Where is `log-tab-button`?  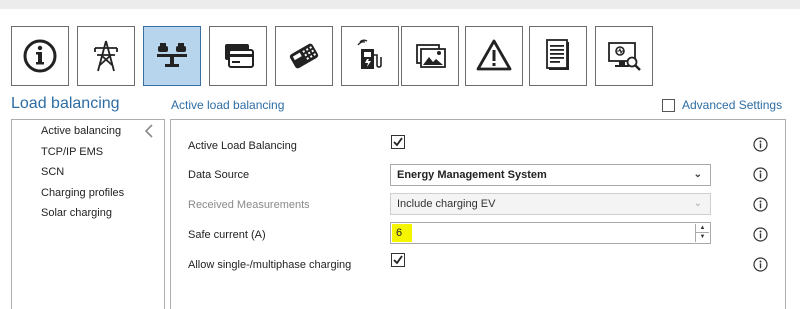
log-tab-button is located at coordinates (558, 56).